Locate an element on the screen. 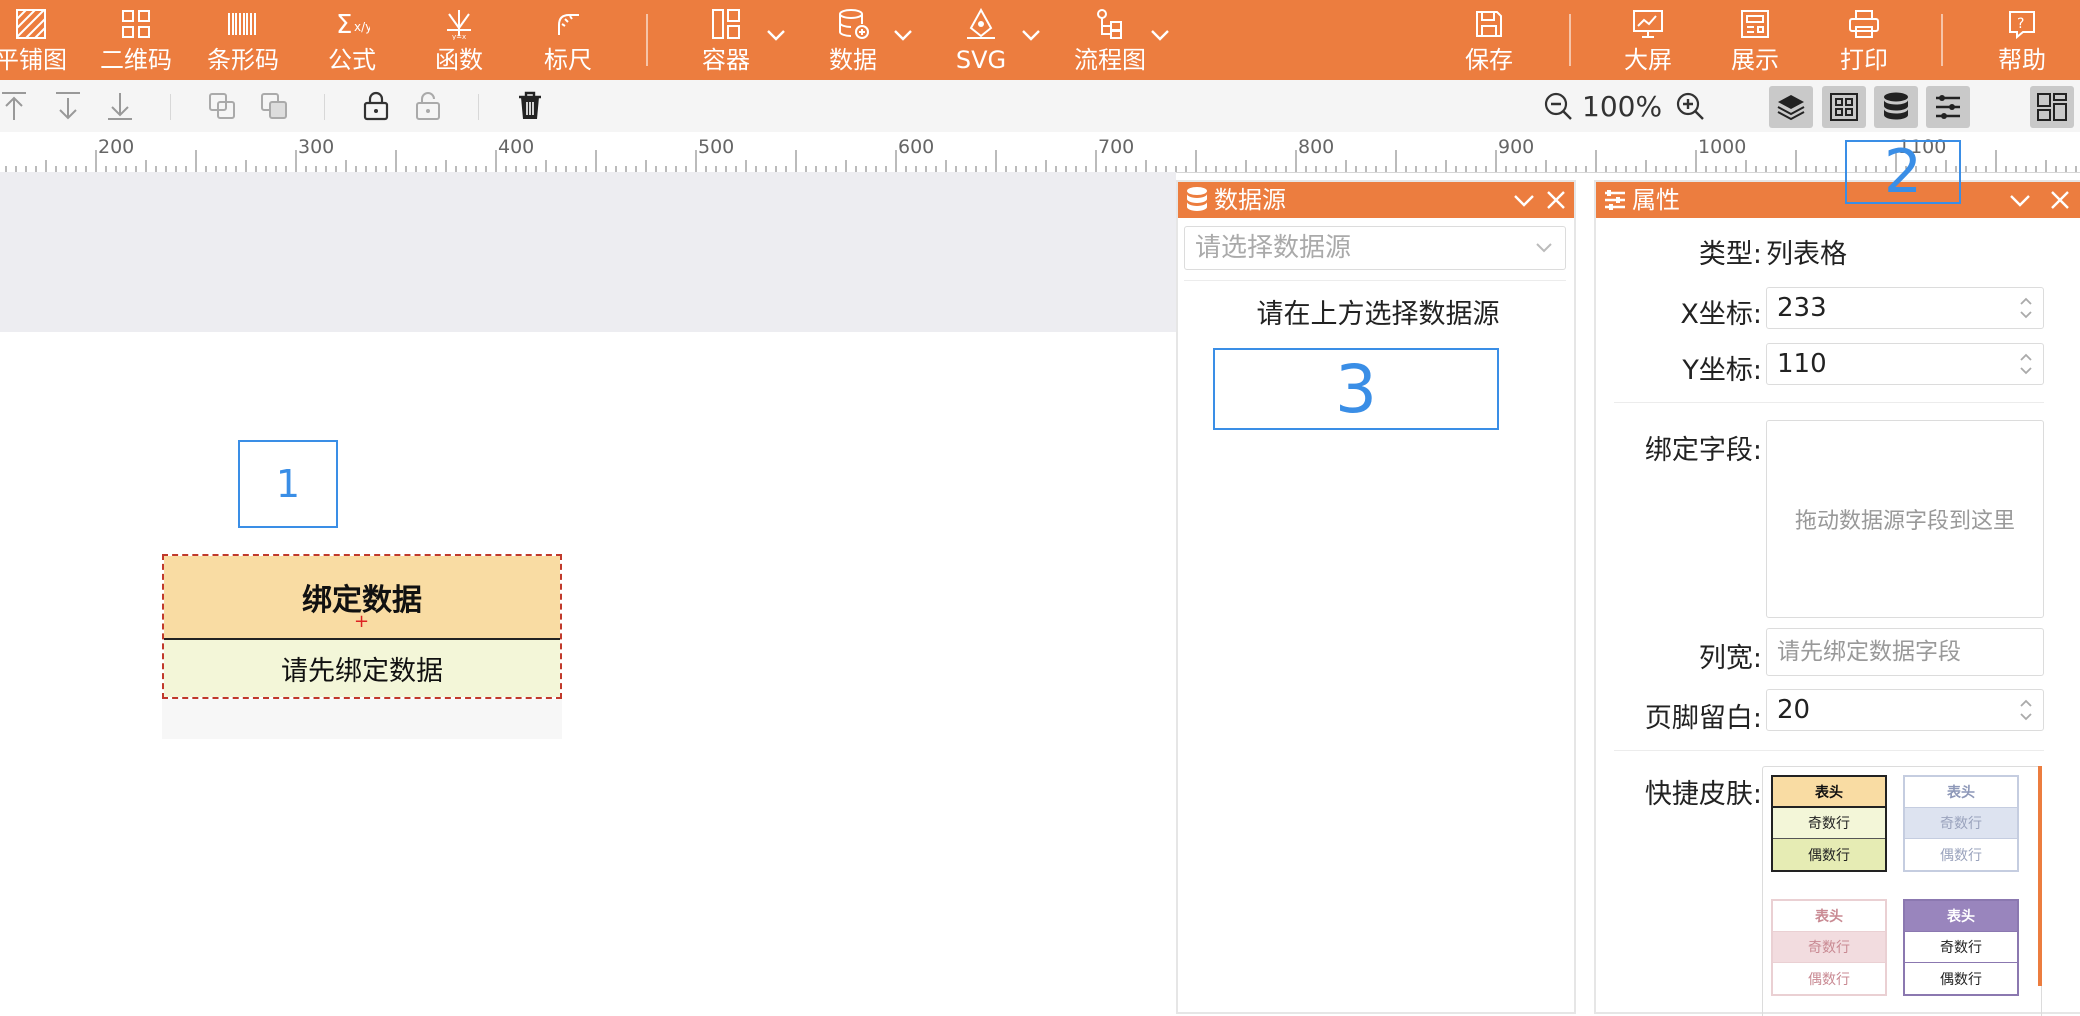  column-width-input: 请先绑定数据字段 is located at coordinates (1905, 652).